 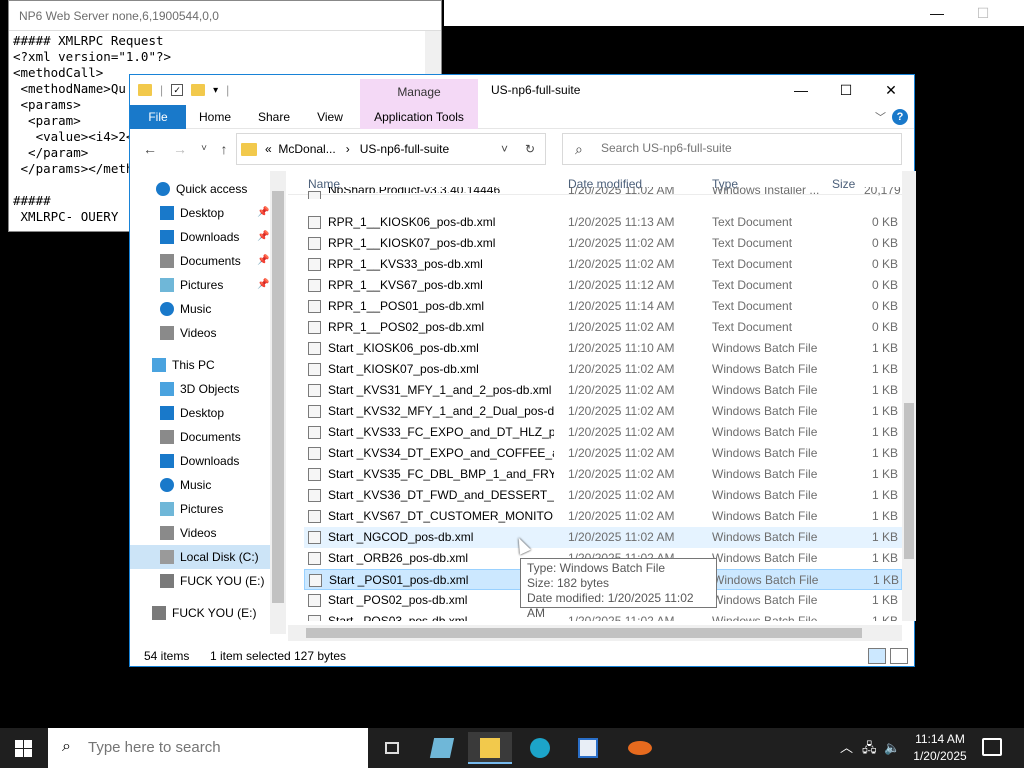 What do you see at coordinates (200, 261) in the screenshot?
I see `nav-item: Documents 📌` at bounding box center [200, 261].